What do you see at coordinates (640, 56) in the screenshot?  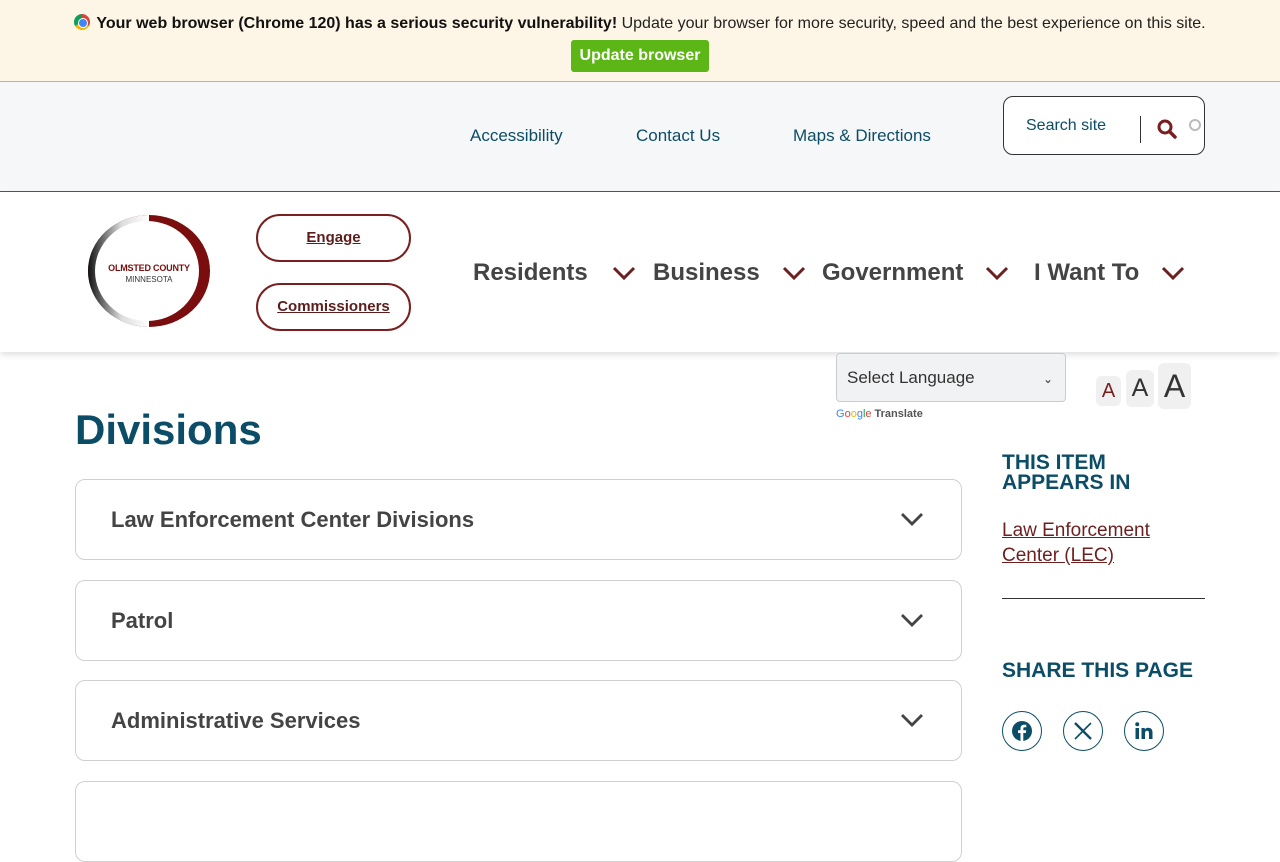 I see `update-browser-button: Update browser` at bounding box center [640, 56].